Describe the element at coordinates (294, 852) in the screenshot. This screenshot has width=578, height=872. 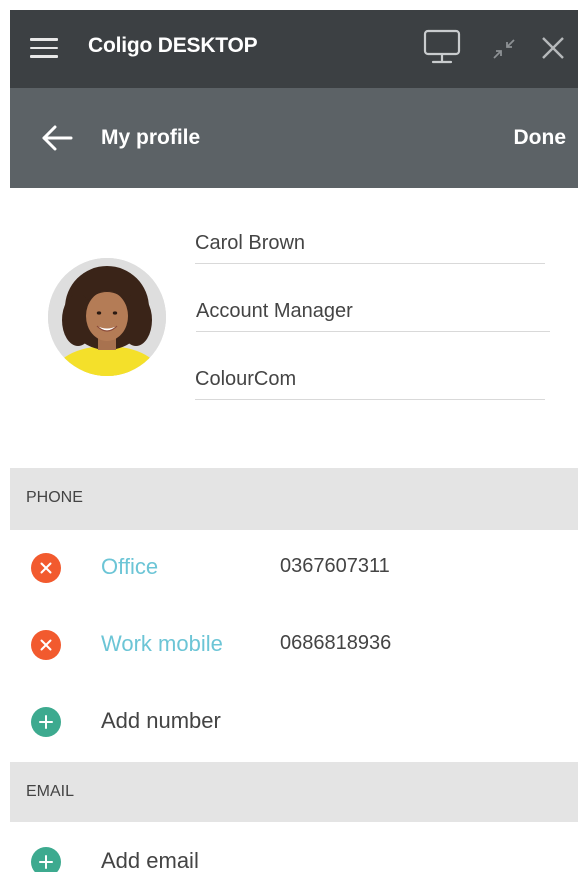
I see `add-email-button: Add email` at that location.